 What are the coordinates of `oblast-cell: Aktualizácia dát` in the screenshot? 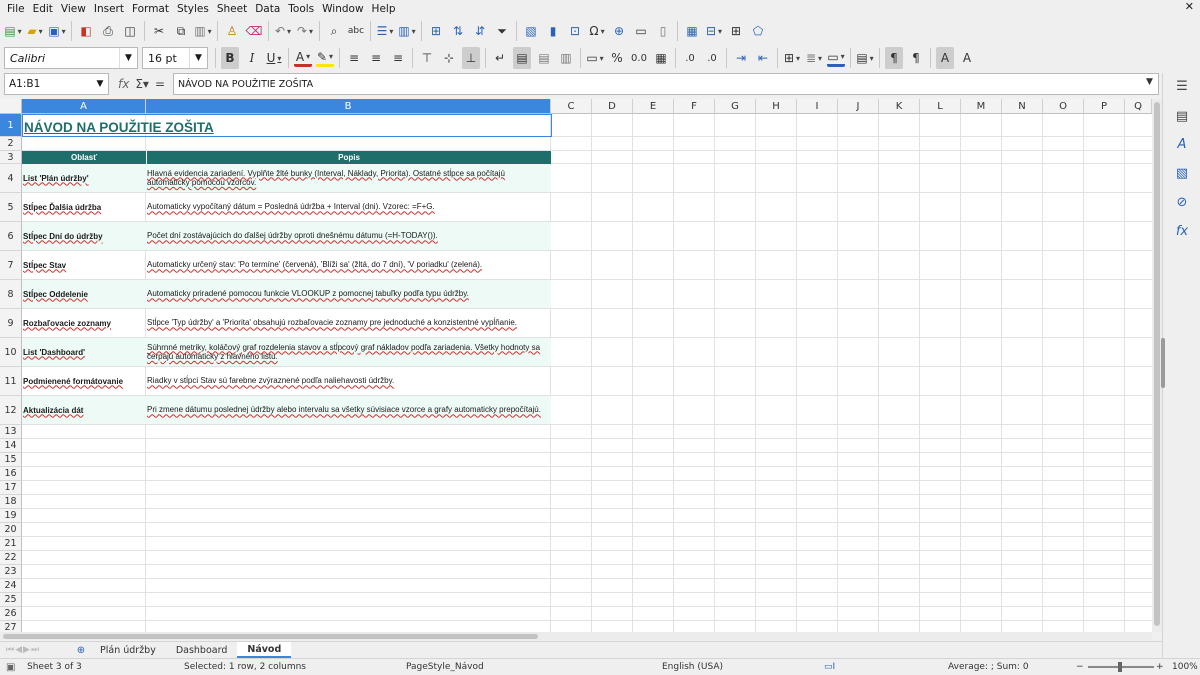 It's located at (84, 410).